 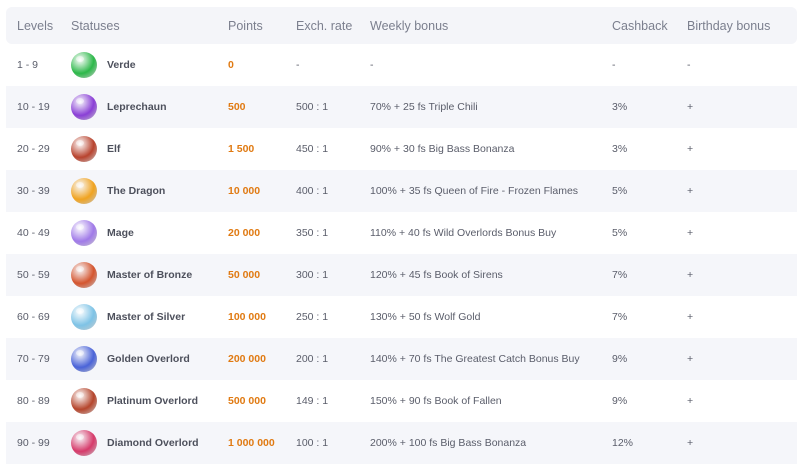 What do you see at coordinates (244, 275) in the screenshot?
I see `points: 50 000` at bounding box center [244, 275].